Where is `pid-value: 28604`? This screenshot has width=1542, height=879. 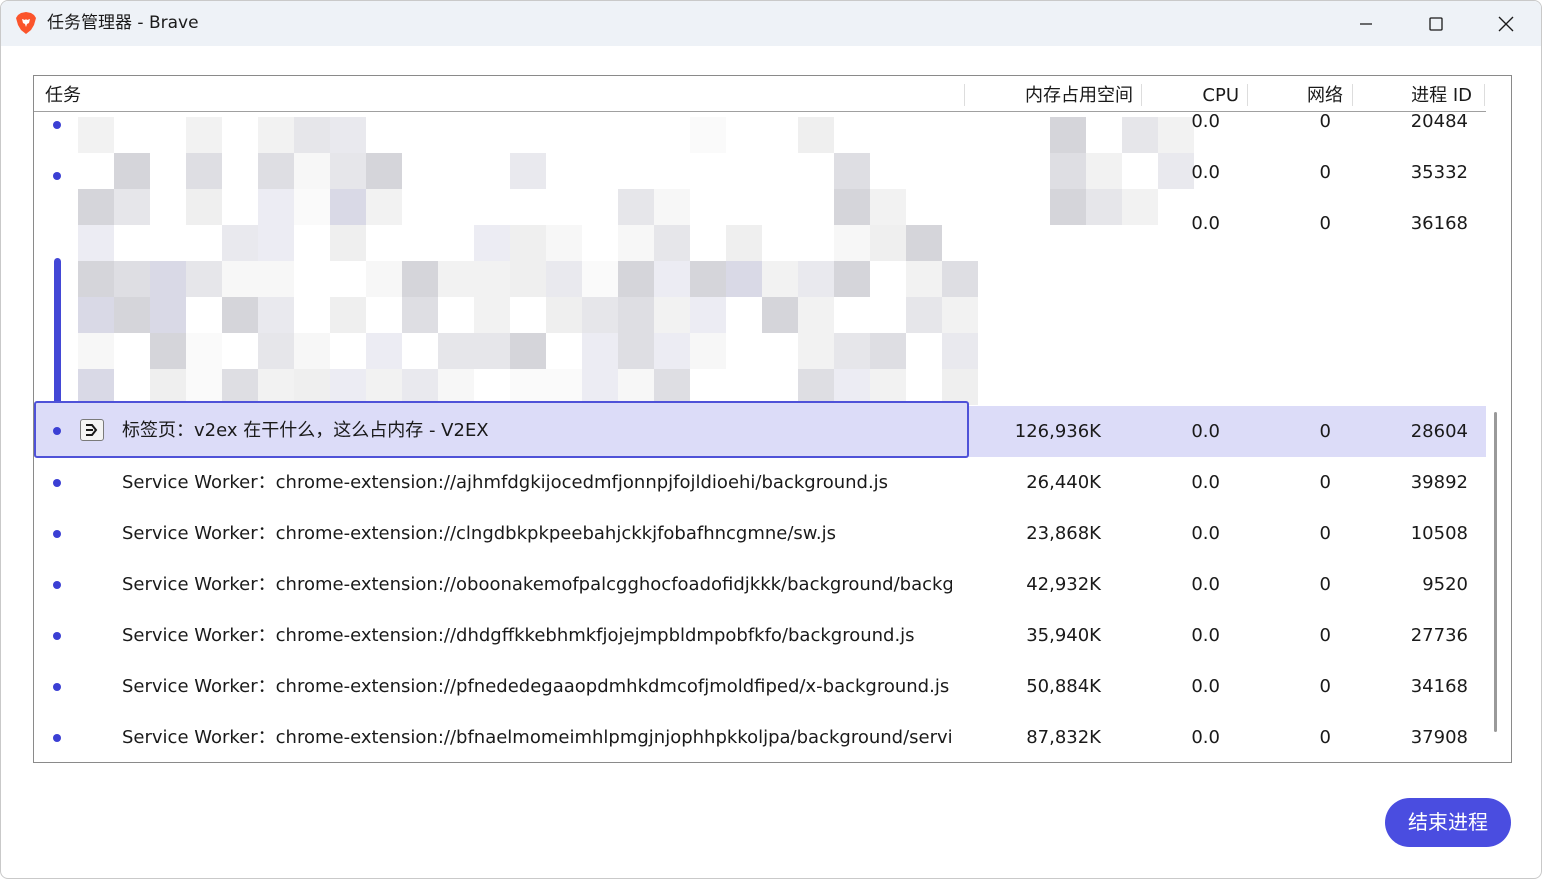 pid-value: 28604 is located at coordinates (1439, 431).